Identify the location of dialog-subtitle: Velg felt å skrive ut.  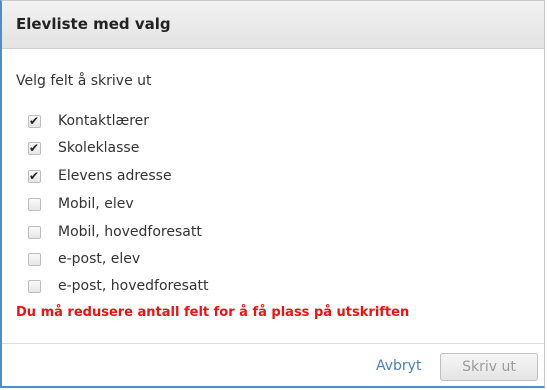
(84, 81).